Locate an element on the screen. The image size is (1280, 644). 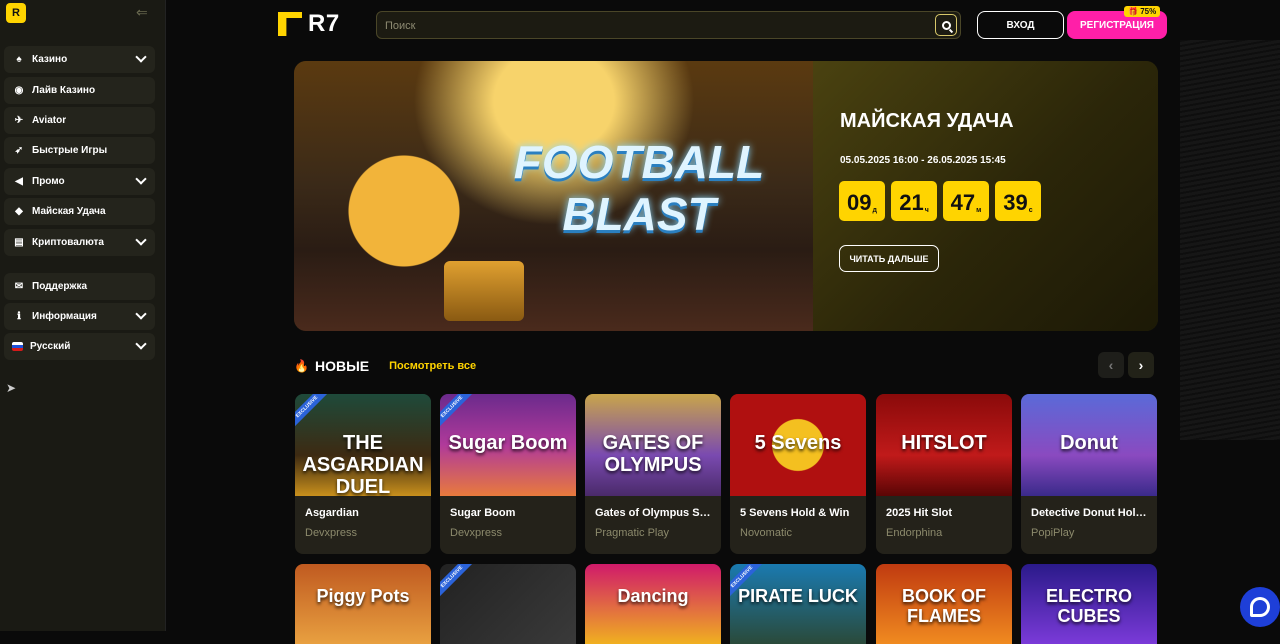
game-thumbnail: HITSLOT is located at coordinates (944, 445).